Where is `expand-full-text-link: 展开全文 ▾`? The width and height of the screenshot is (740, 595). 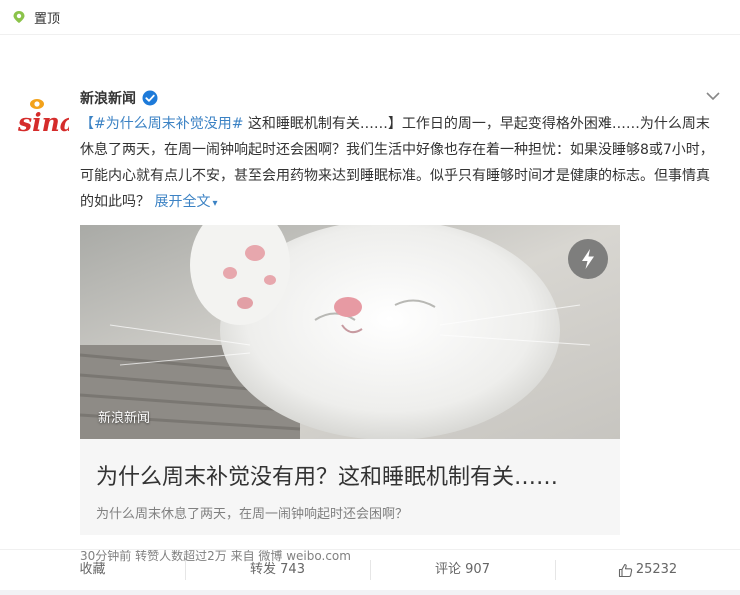
expand-full-text-link: 展开全文 ▾ is located at coordinates (185, 202).